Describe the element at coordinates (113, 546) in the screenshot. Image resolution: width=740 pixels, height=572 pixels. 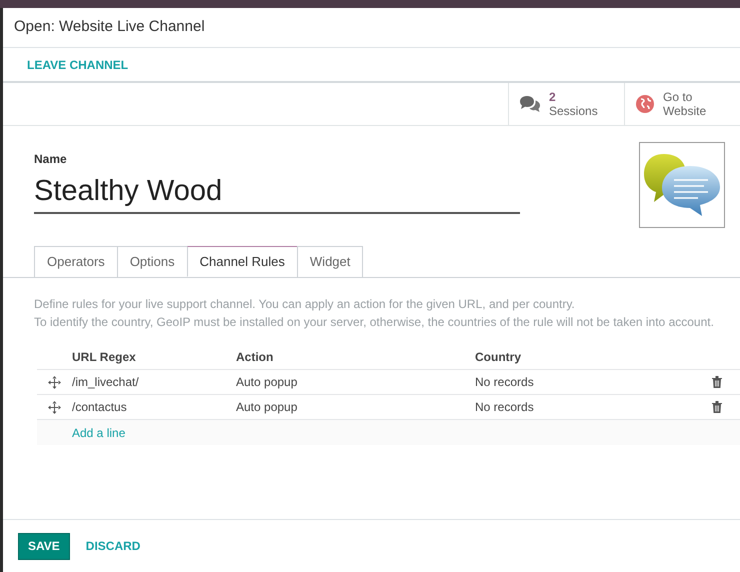
I see `discard-button: DISCARD` at that location.